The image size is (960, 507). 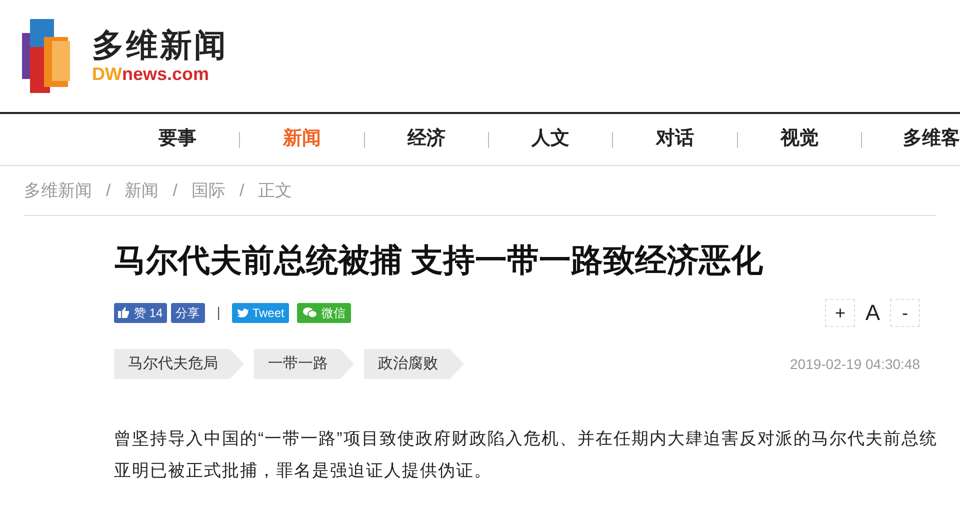 What do you see at coordinates (426, 139) in the screenshot?
I see `nav-tab: 经济` at bounding box center [426, 139].